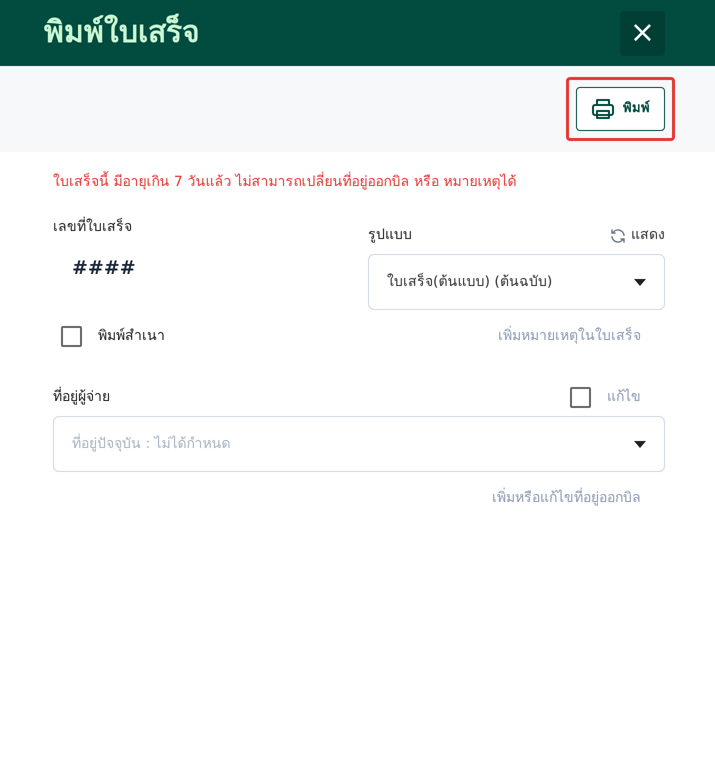  Describe the element at coordinates (104, 268) in the screenshot. I see `receipt-number: ####` at that location.